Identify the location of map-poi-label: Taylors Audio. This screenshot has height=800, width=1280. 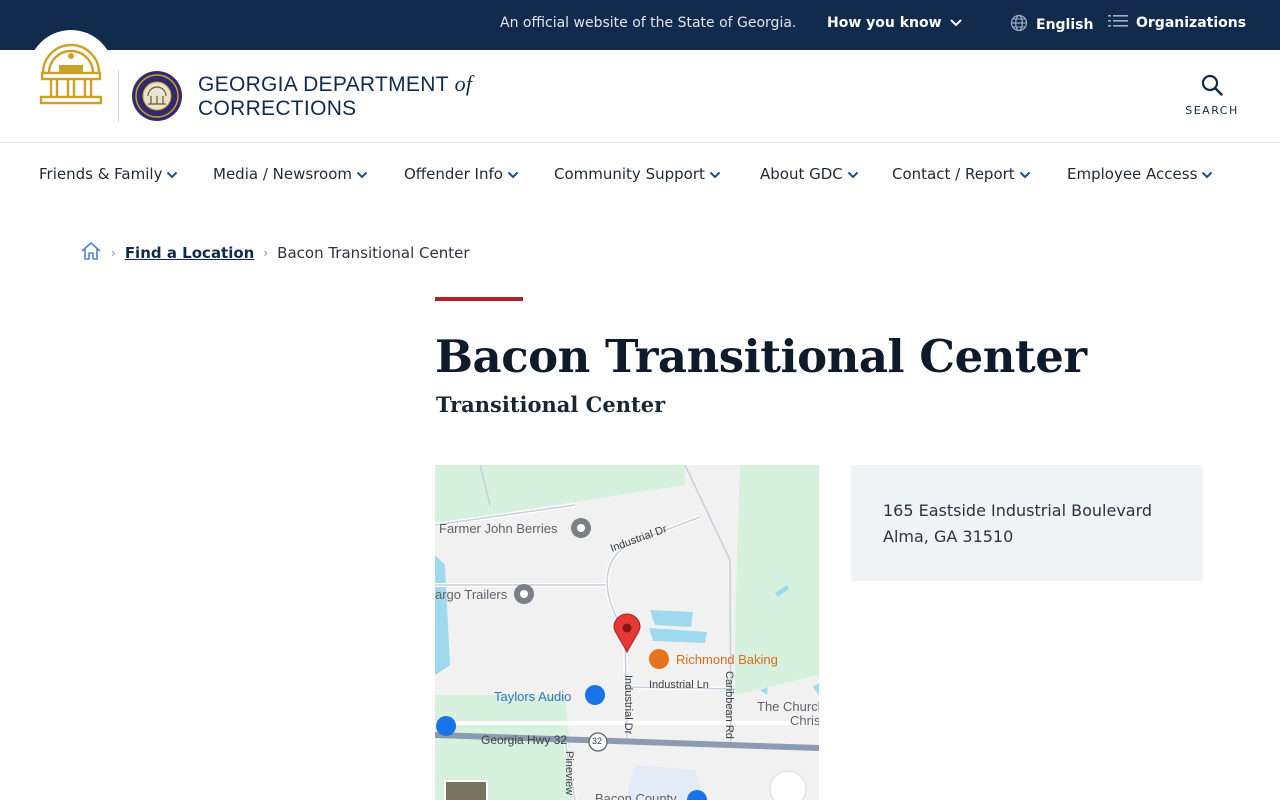
(532, 696).